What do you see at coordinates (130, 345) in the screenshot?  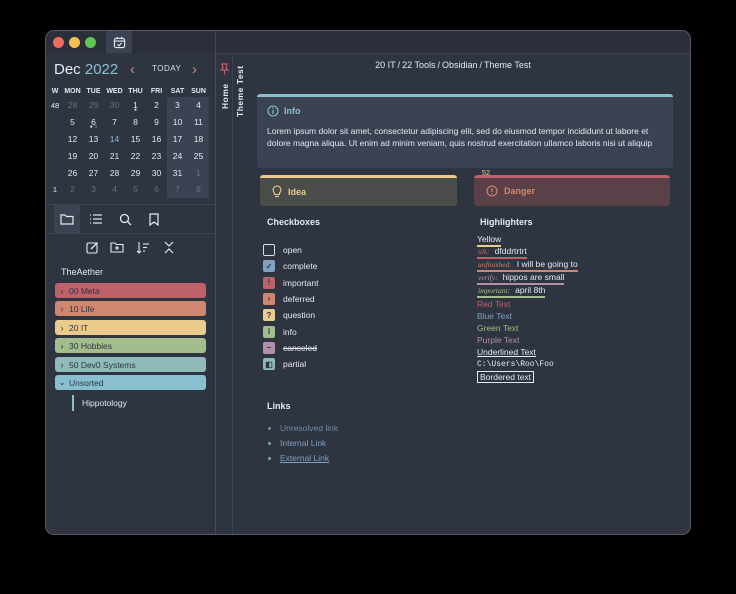 I see `folder-30-hobbies: › 30 Hobbies` at bounding box center [130, 345].